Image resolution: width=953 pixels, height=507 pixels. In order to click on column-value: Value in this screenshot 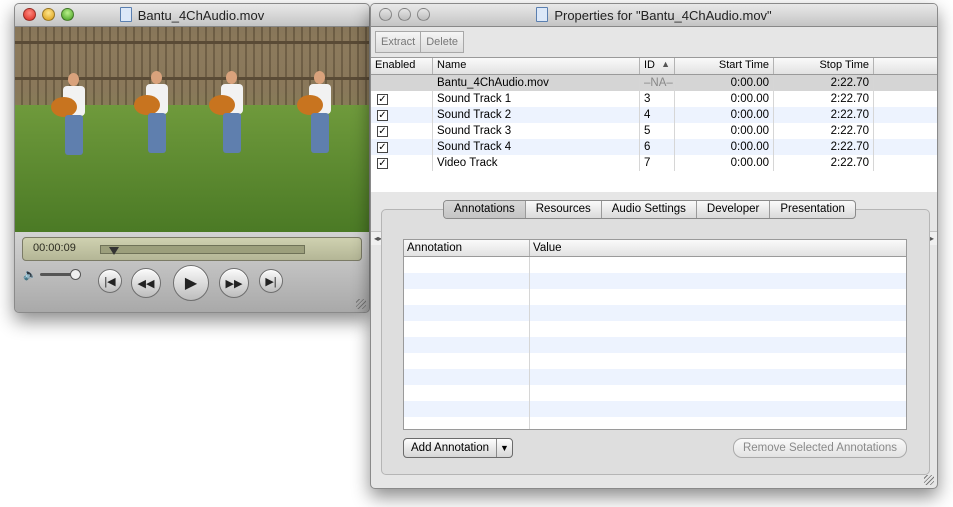, I will do `click(718, 248)`.